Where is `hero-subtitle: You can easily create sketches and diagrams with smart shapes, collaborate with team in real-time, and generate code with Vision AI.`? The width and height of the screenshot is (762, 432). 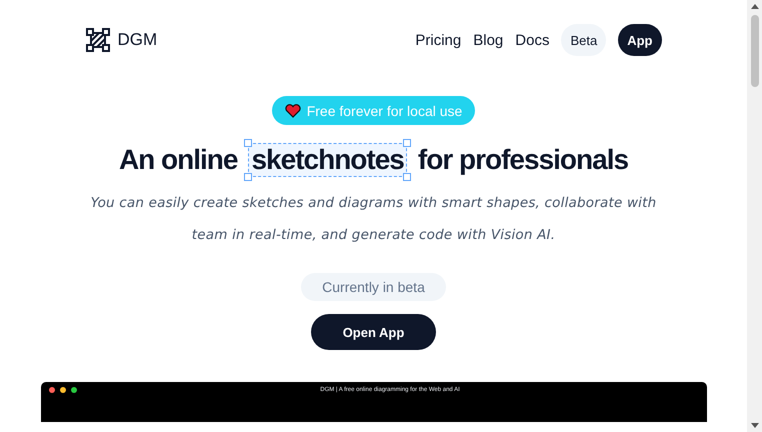 hero-subtitle: You can easily create sketches and diagrams with smart shapes, collaborate with team in real-time, and generate code with Vision AI. is located at coordinates (374, 219).